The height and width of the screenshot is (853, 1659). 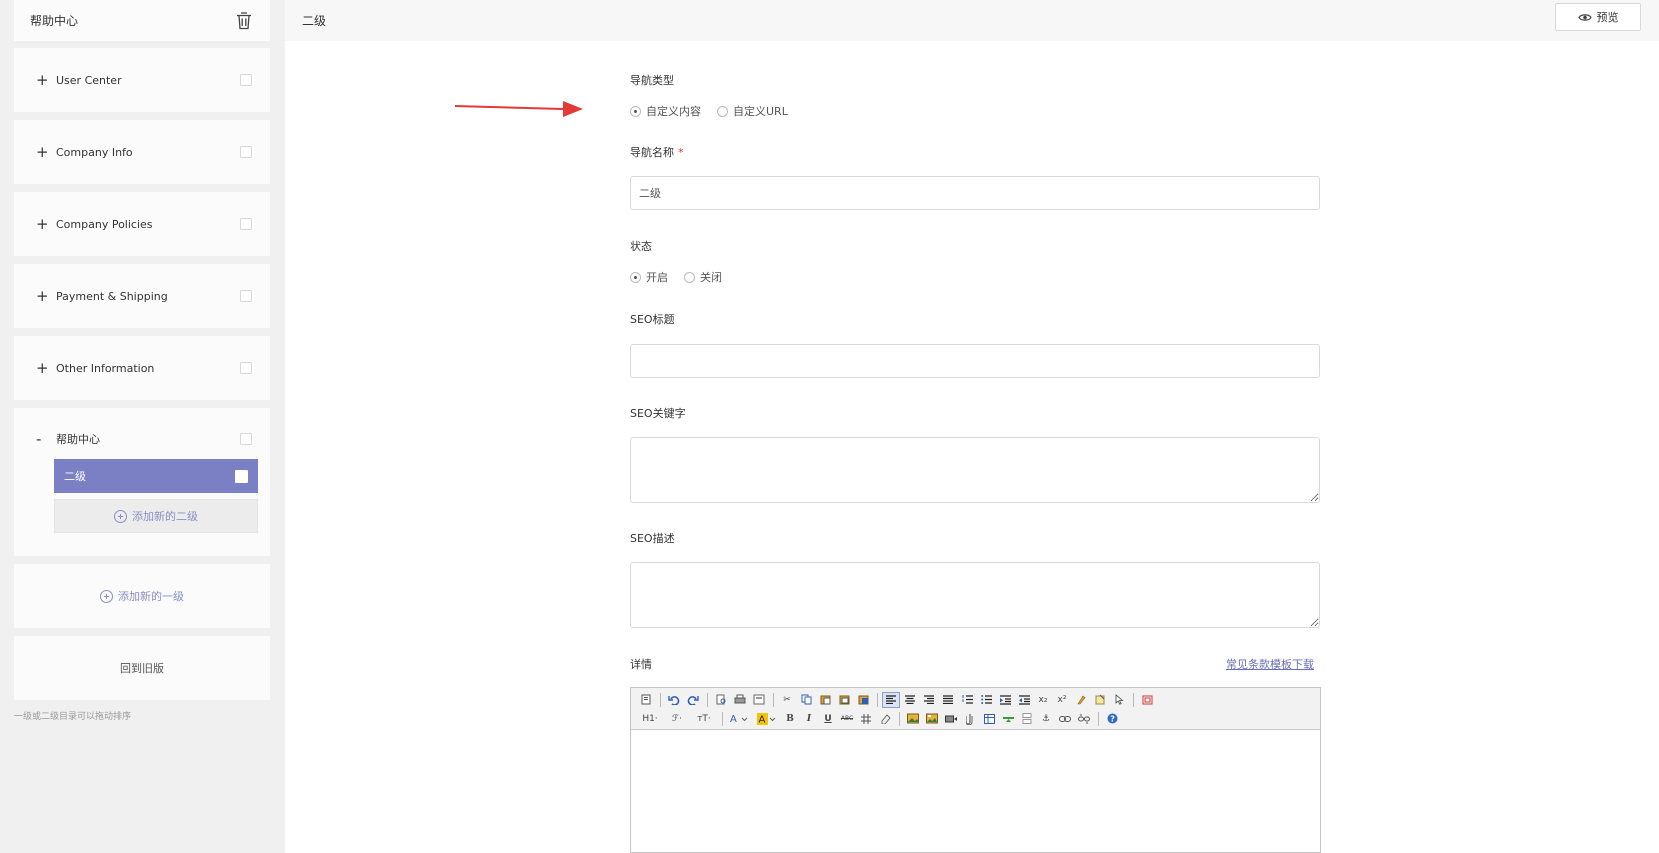 What do you see at coordinates (828, 719) in the screenshot?
I see `underline-icon: U` at bounding box center [828, 719].